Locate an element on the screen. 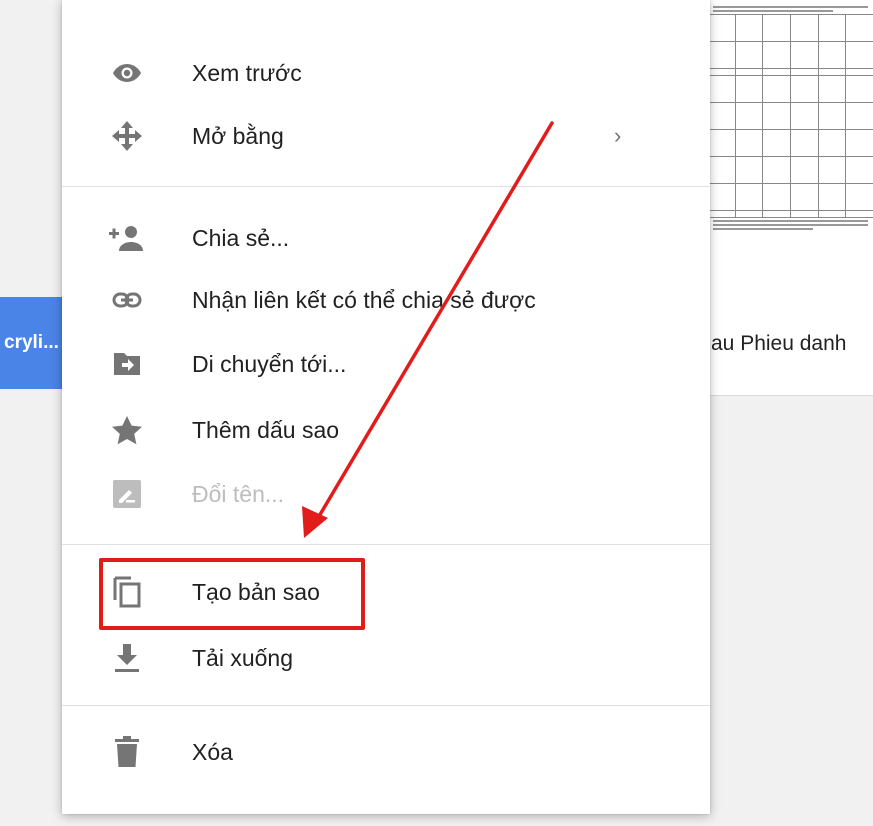 Image resolution: width=873 pixels, height=826 pixels. menu-item-remove: Xóa is located at coordinates (386, 752).